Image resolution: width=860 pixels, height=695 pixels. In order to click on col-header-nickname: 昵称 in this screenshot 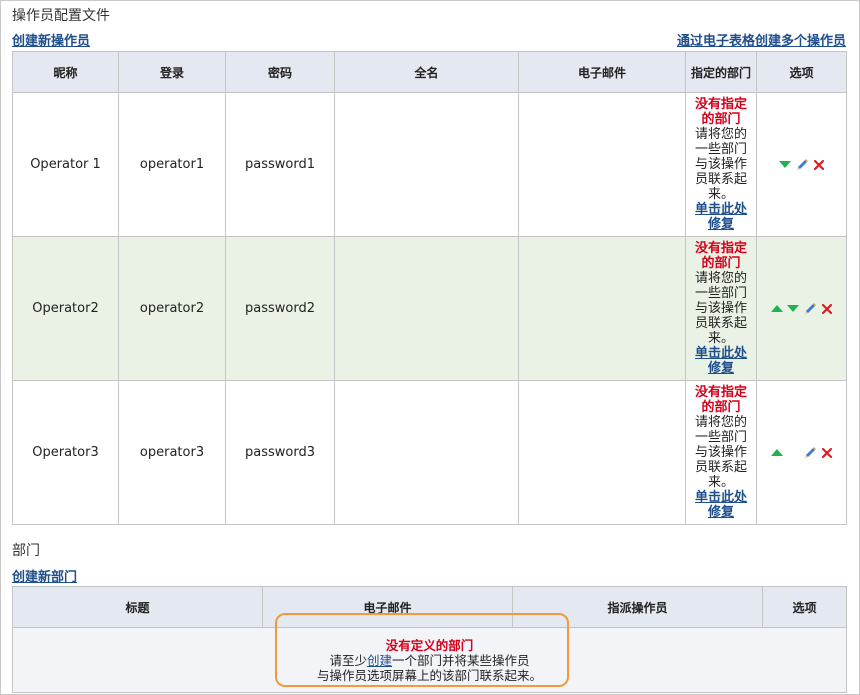, I will do `click(65, 72)`.